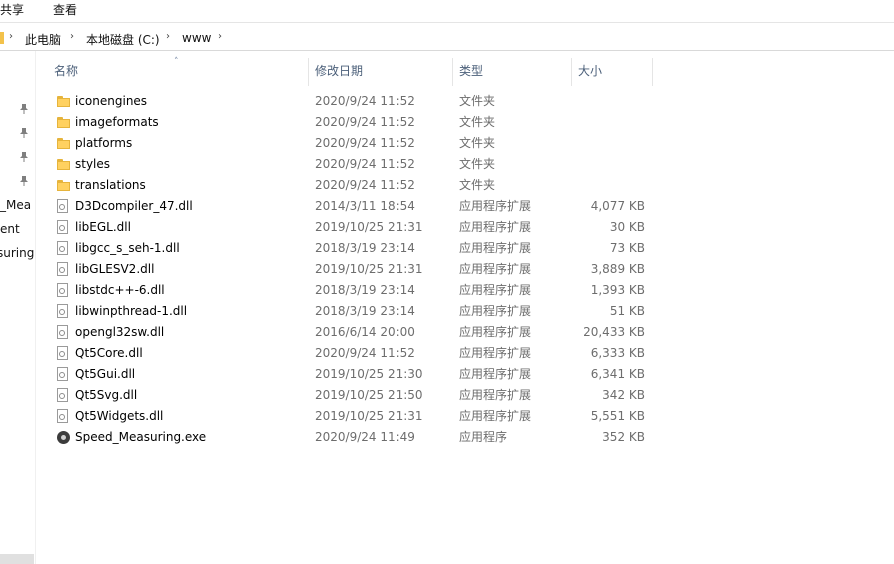 The height and width of the screenshot is (564, 894). What do you see at coordinates (447, 11) in the screenshot?
I see `ribbon: 共享 查看` at bounding box center [447, 11].